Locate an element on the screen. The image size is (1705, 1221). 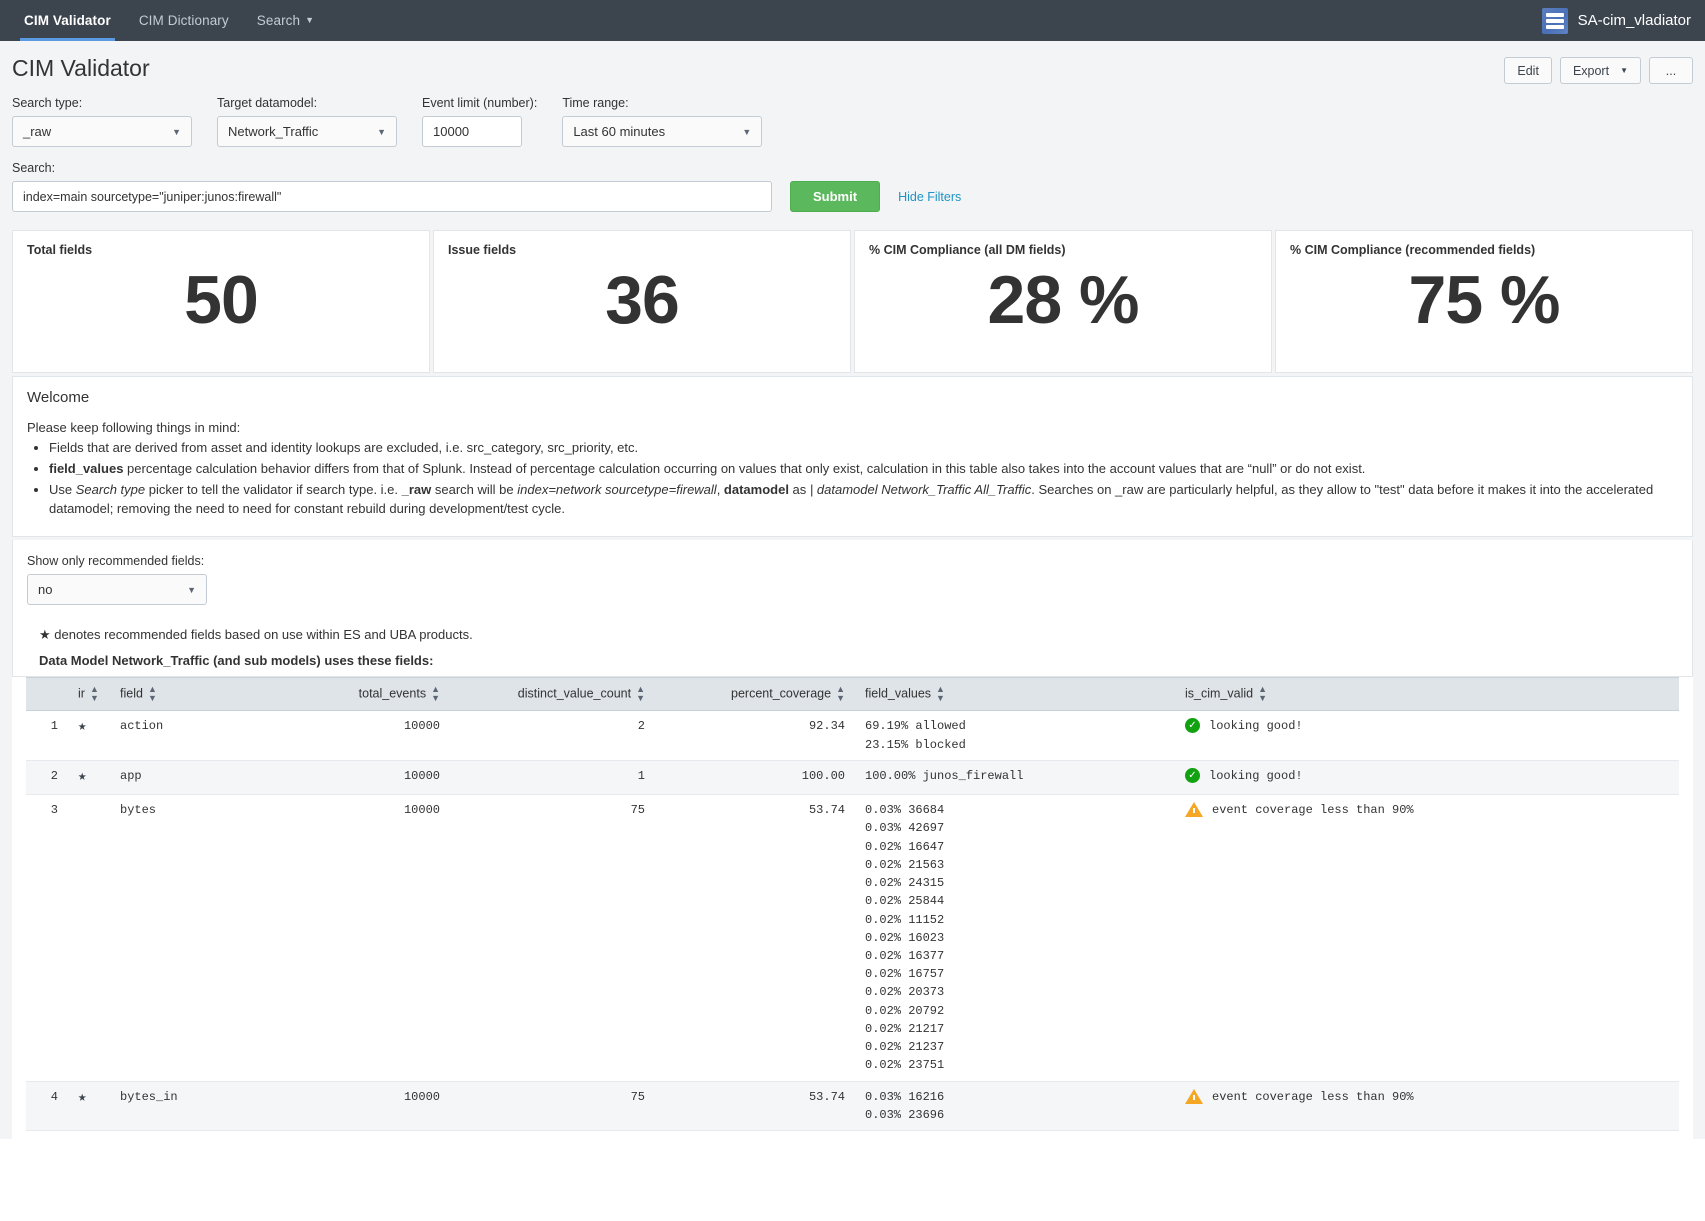
b3c: search will be is located at coordinates (474, 489).